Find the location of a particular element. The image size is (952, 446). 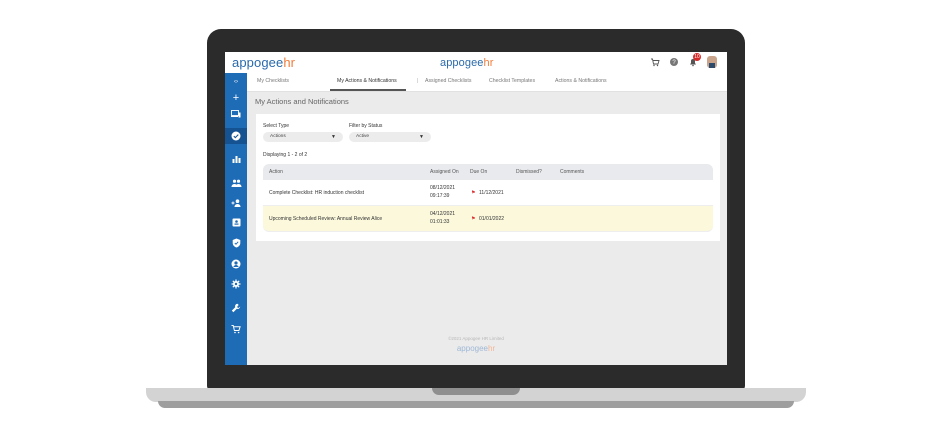

laptop-hinge is located at coordinates (476, 391).